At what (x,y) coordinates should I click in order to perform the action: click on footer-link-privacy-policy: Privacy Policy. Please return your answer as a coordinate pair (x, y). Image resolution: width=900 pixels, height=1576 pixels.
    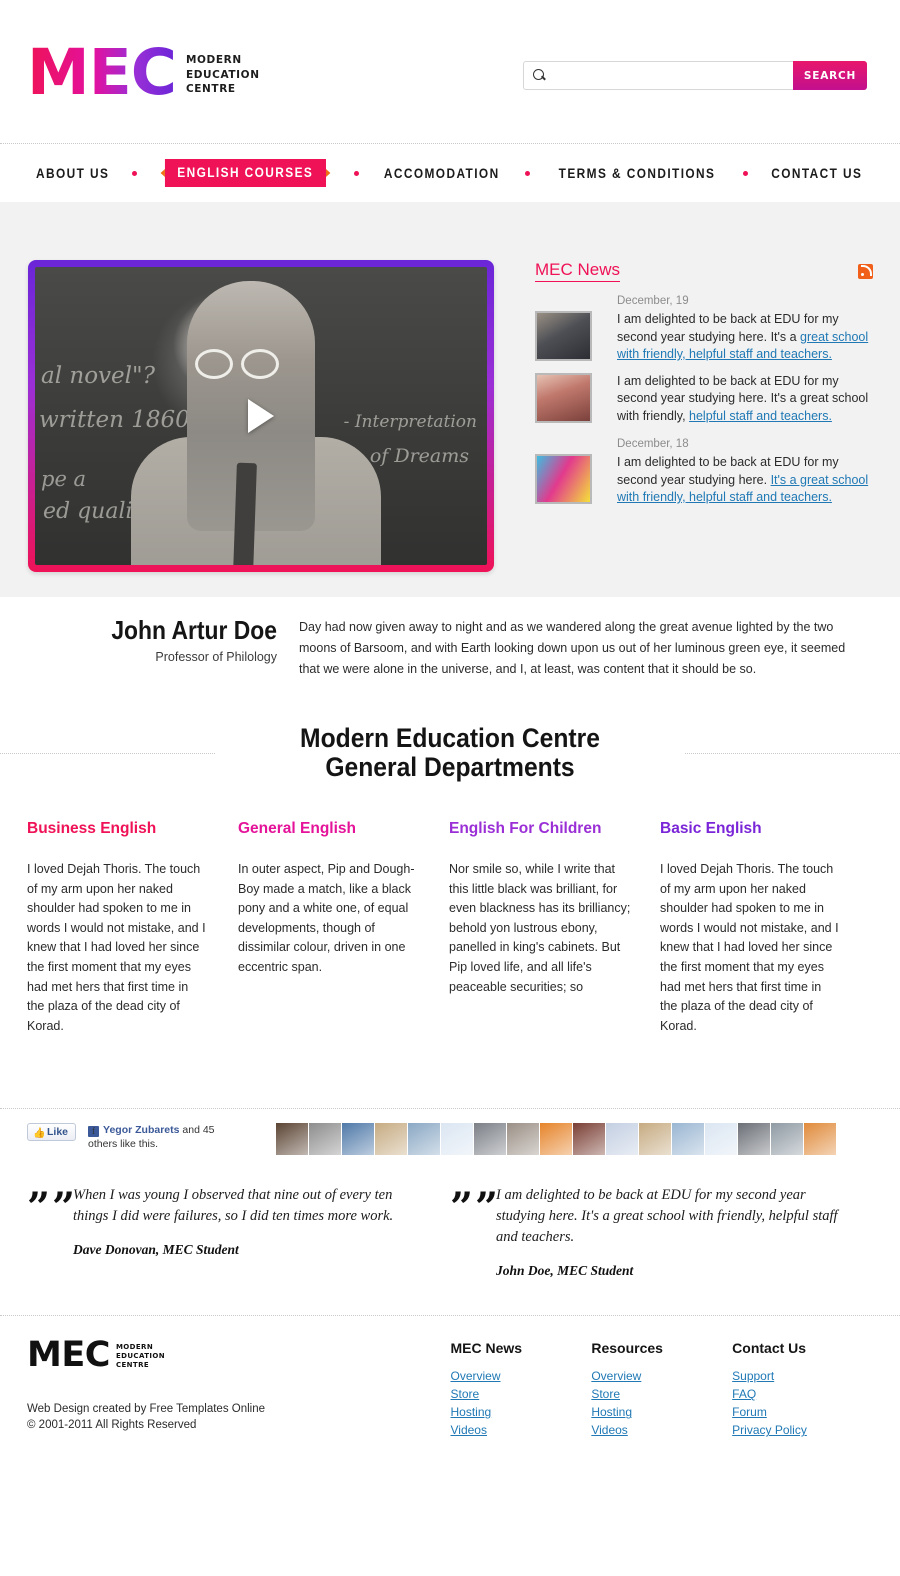
    Looking at the image, I should click on (802, 1430).